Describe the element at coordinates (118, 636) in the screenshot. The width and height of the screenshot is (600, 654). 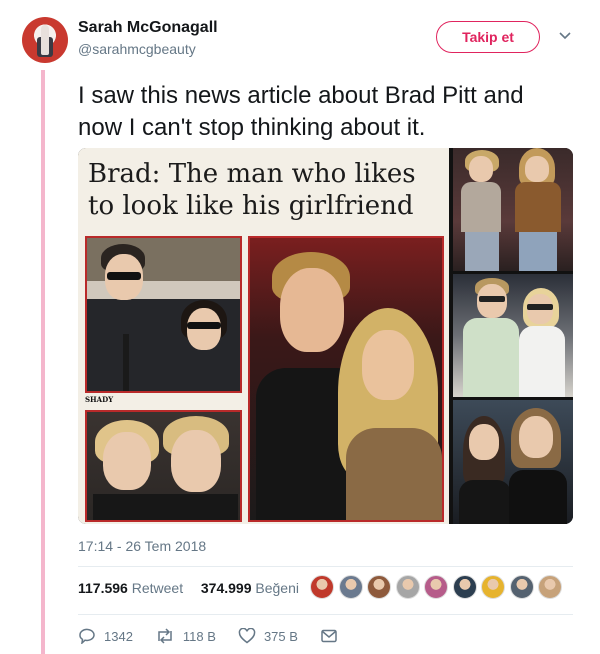
I see `reply-count: 1342` at that location.